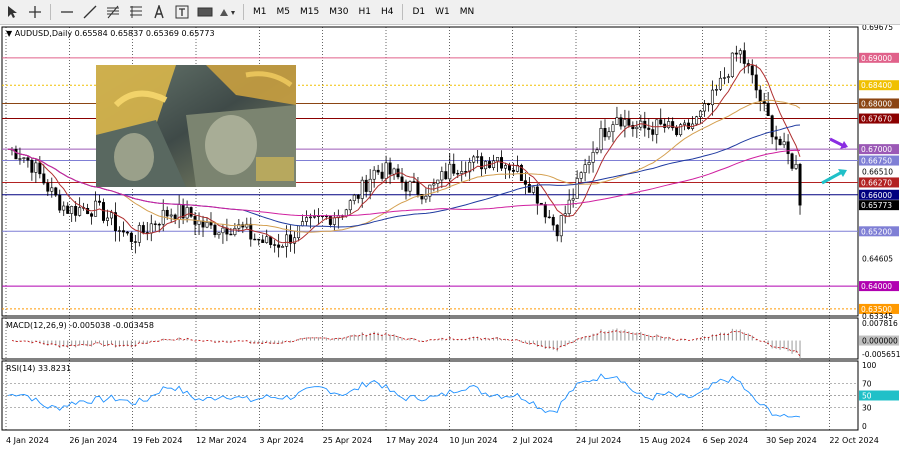 The height and width of the screenshot is (454, 900). Describe the element at coordinates (791, 440) in the screenshot. I see `date-label: 30 Sep 2024` at that location.